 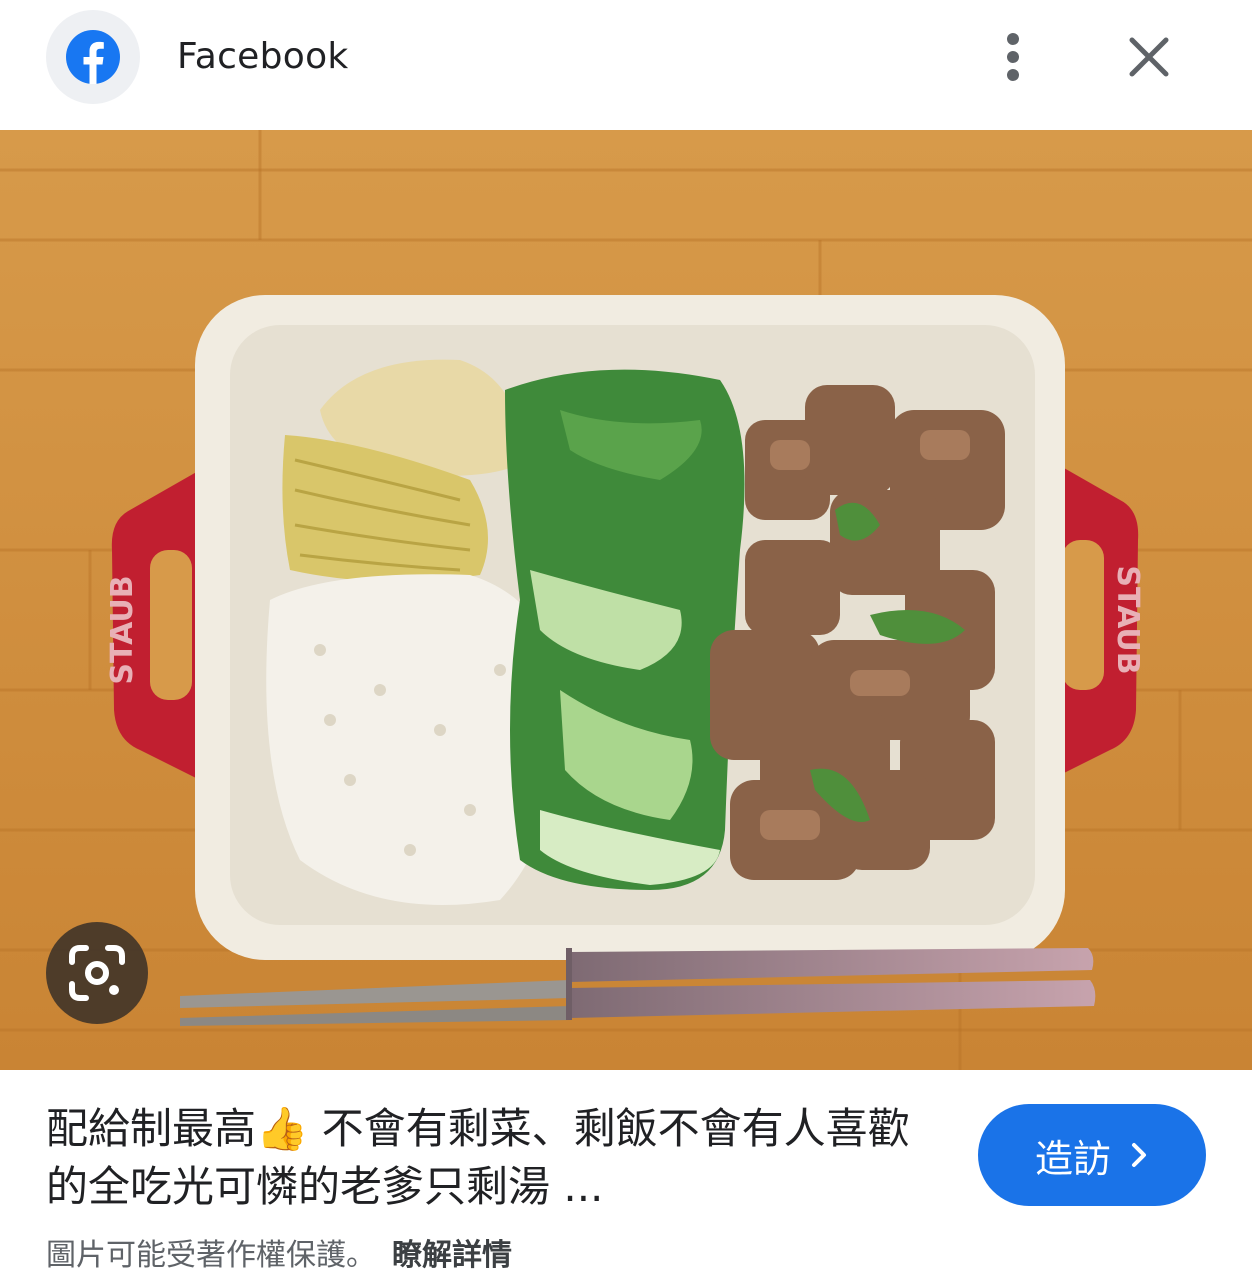 I want to click on visit-button: 造訪, so click(x=1092, y=1155).